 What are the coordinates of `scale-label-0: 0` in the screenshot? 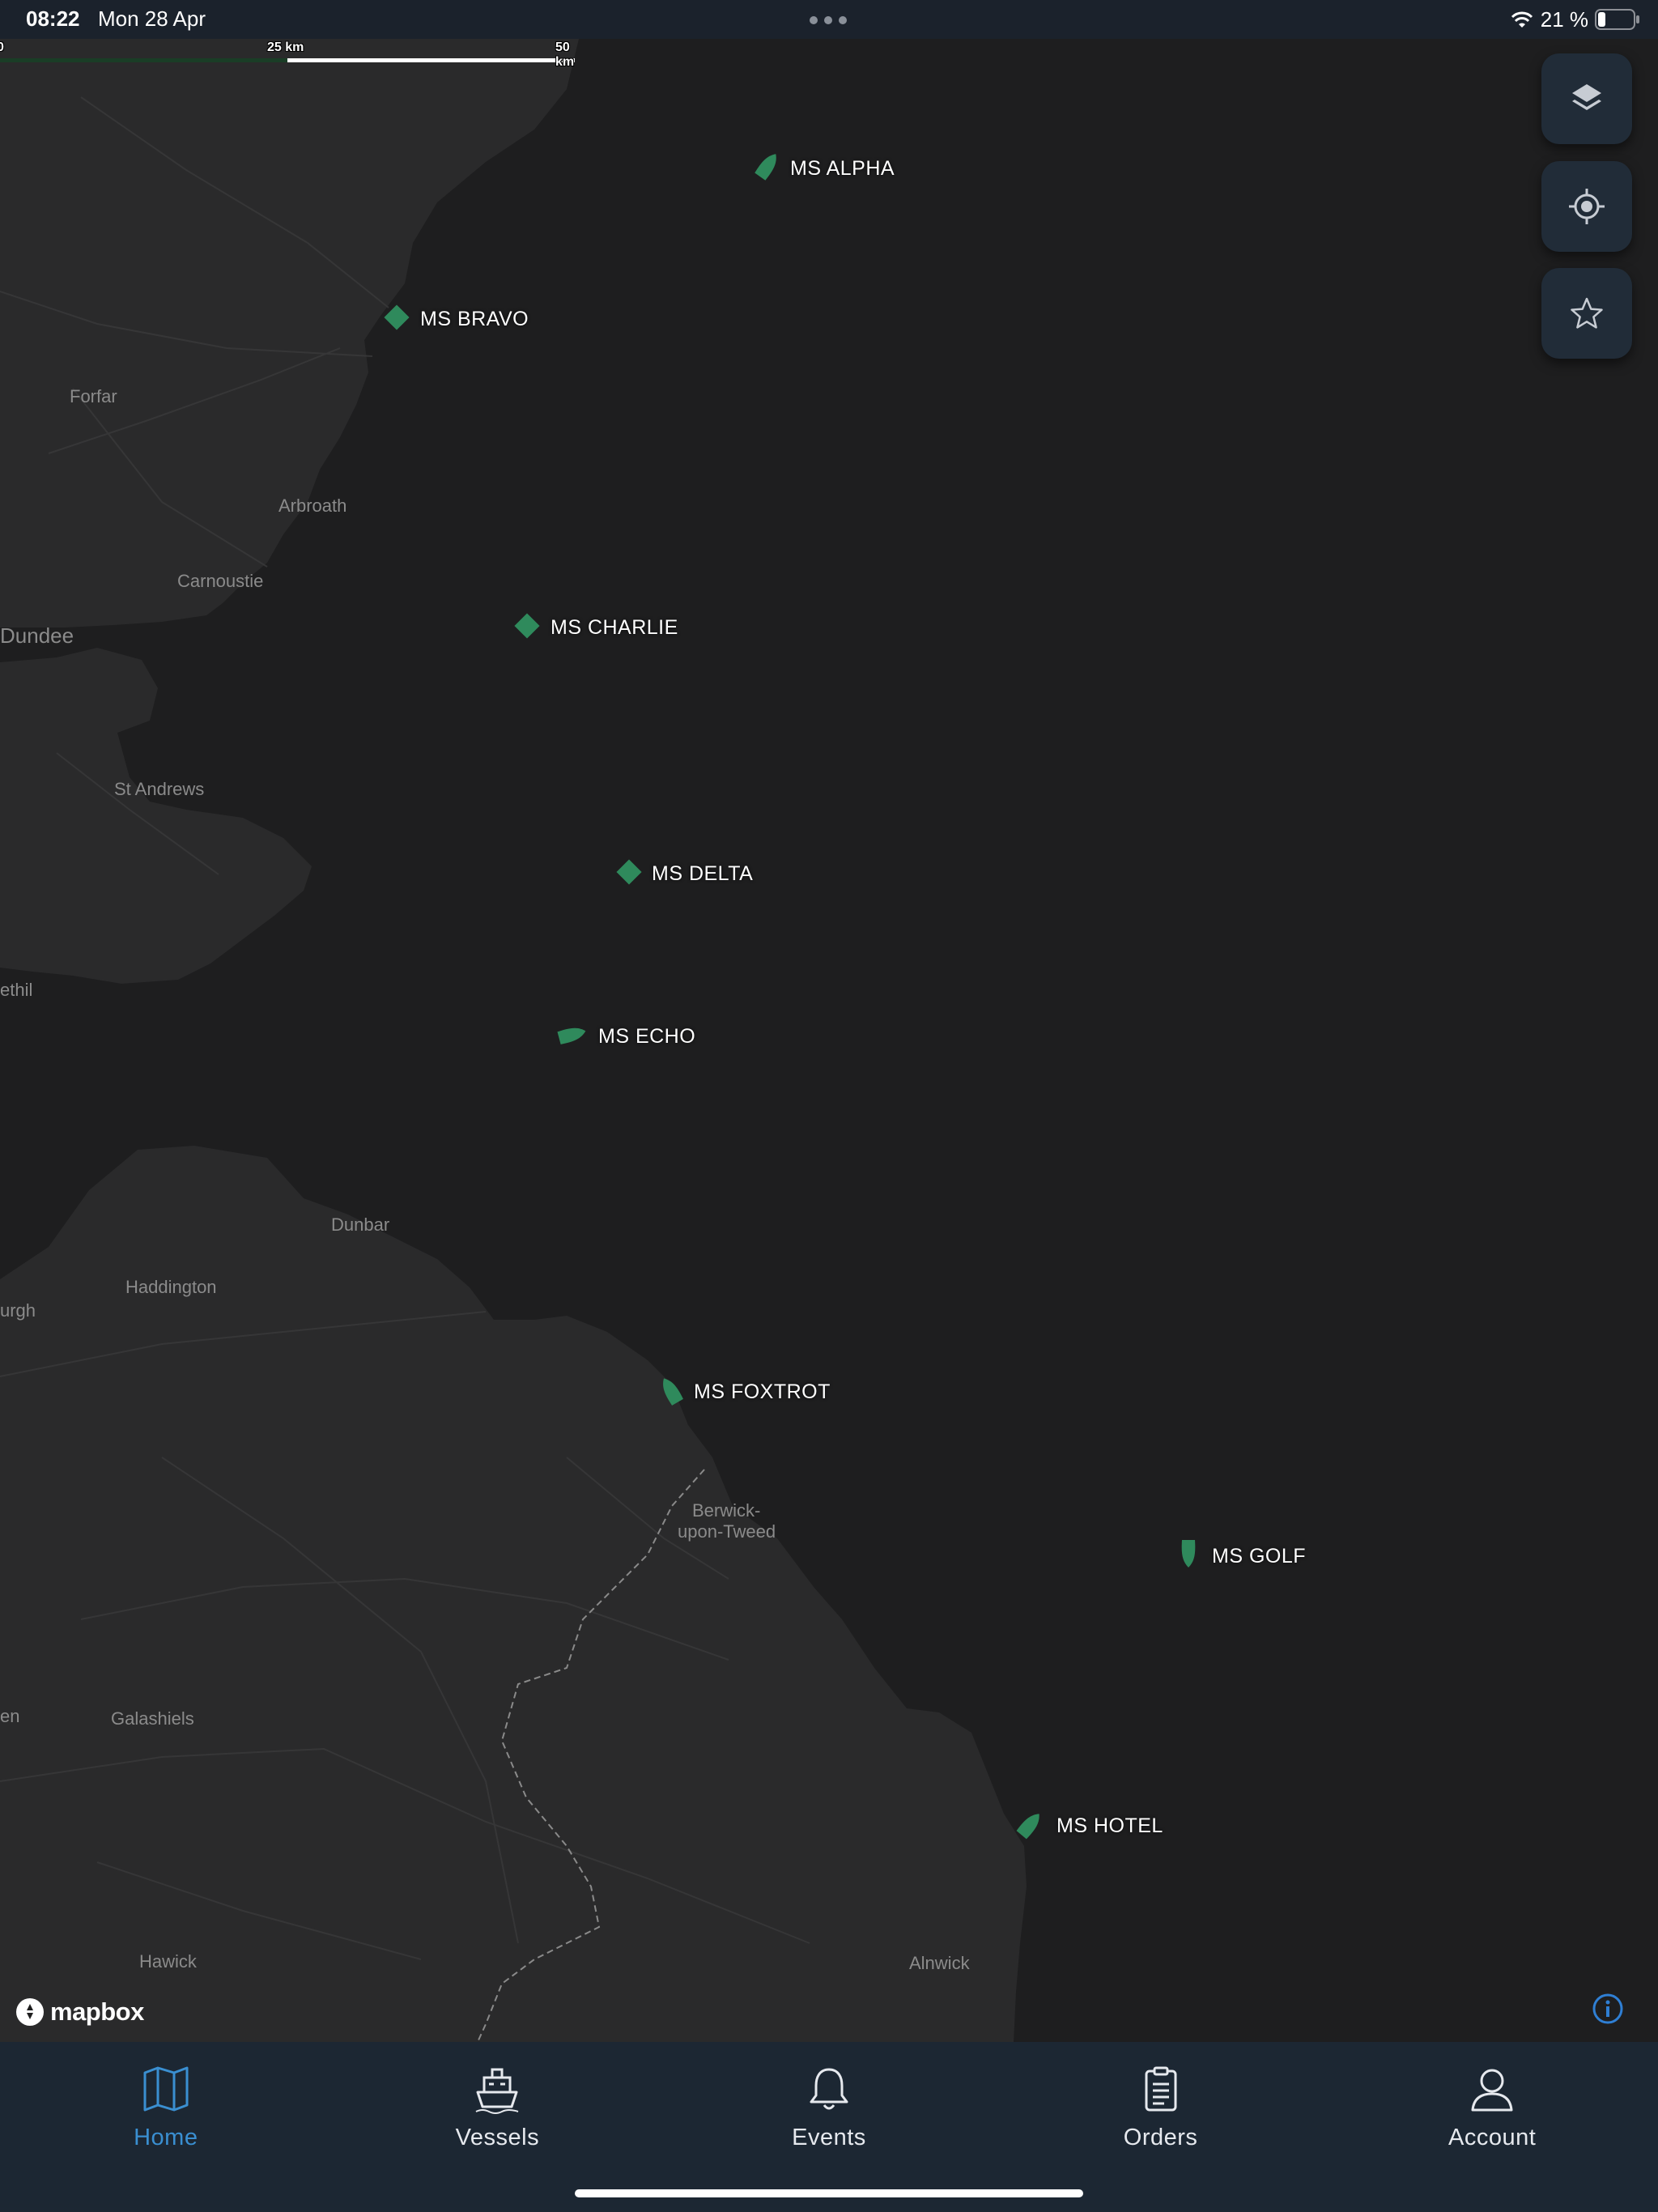 It's located at (2, 47).